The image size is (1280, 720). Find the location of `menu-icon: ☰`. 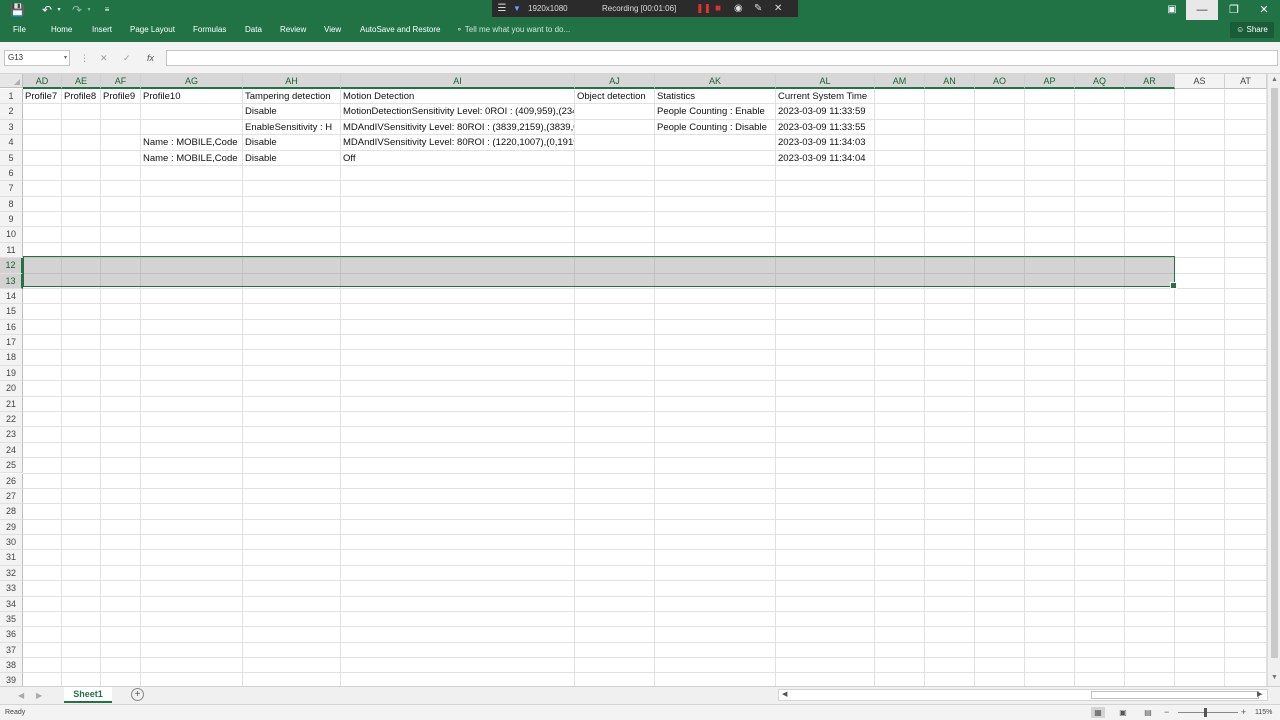

menu-icon: ☰ is located at coordinates (502, 8).